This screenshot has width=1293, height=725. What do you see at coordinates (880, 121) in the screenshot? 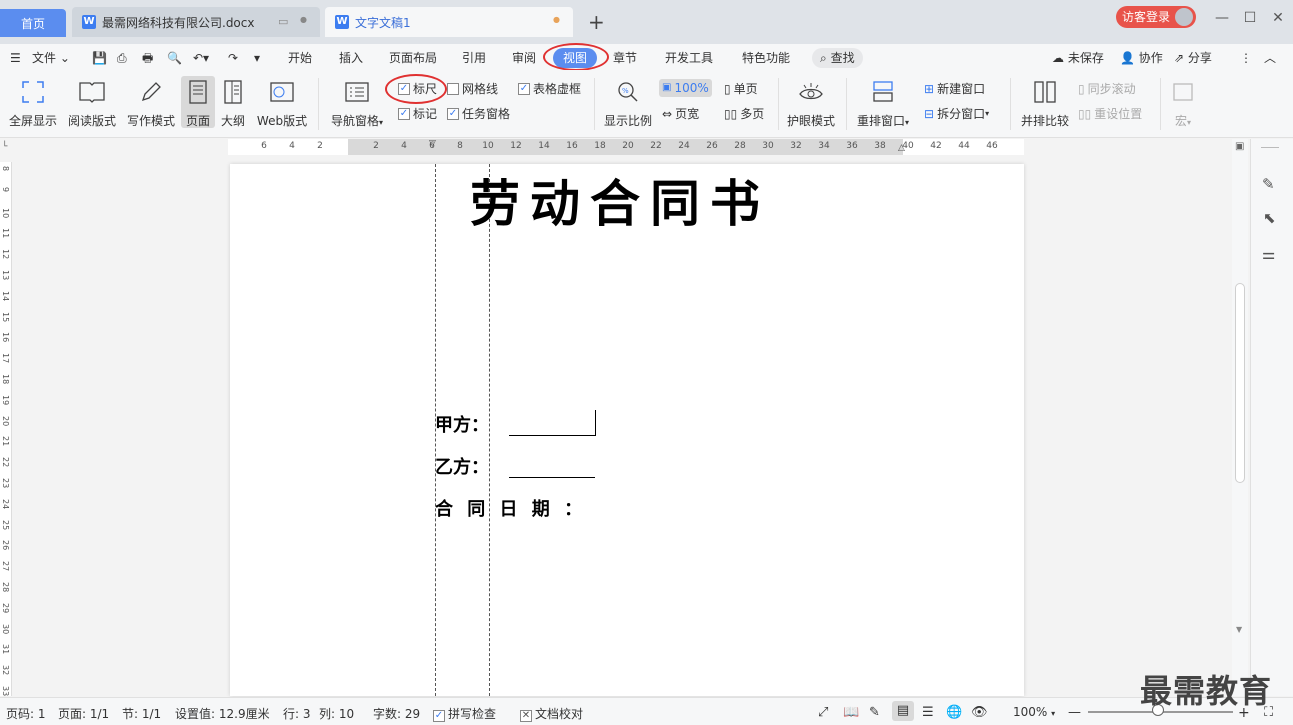
I see `rearrange-text: 重排窗口` at bounding box center [880, 121].